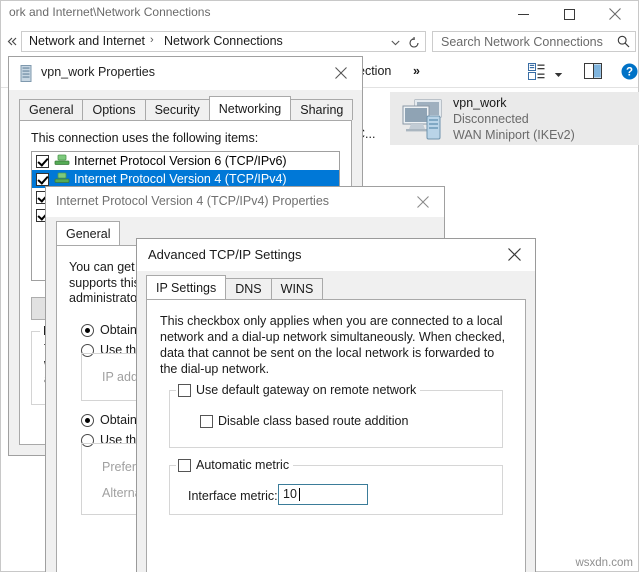 Image resolution: width=639 pixels, height=572 pixels. Describe the element at coordinates (290, 494) in the screenshot. I see `interface-metric-value: 10` at that location.